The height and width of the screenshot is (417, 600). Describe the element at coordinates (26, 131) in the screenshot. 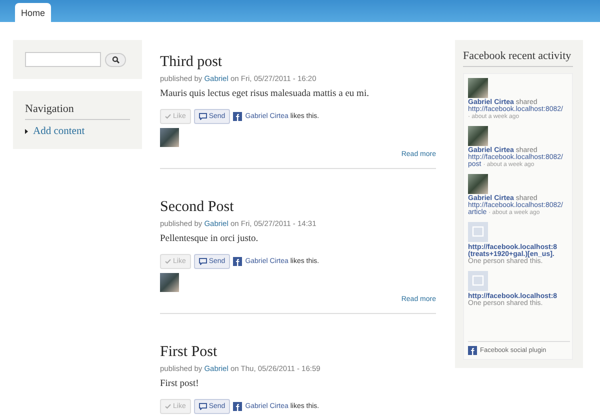

I see `bullet-icon` at that location.